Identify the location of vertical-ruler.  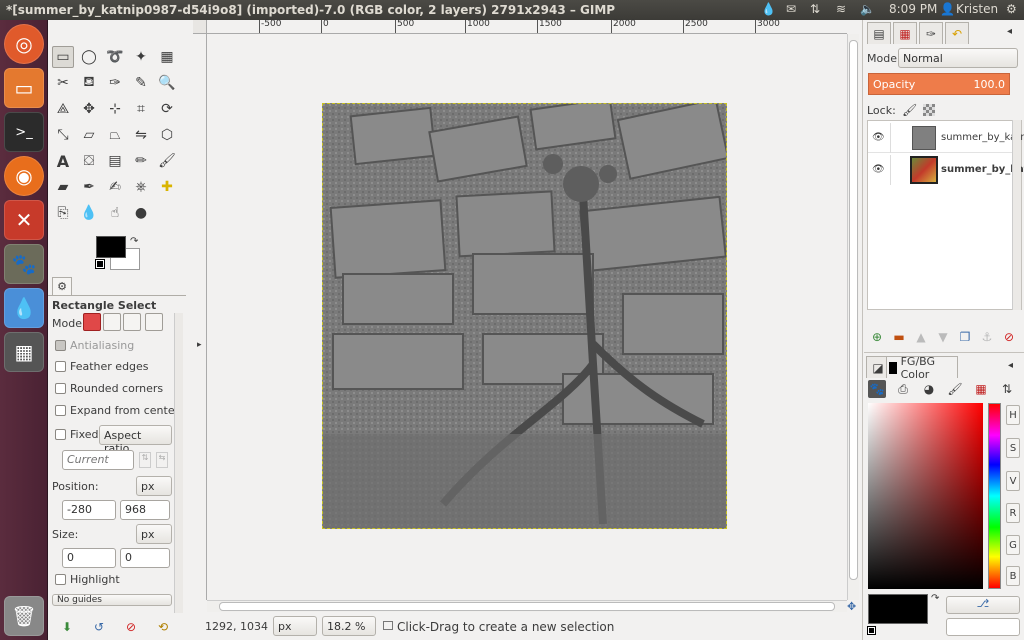
(200, 317).